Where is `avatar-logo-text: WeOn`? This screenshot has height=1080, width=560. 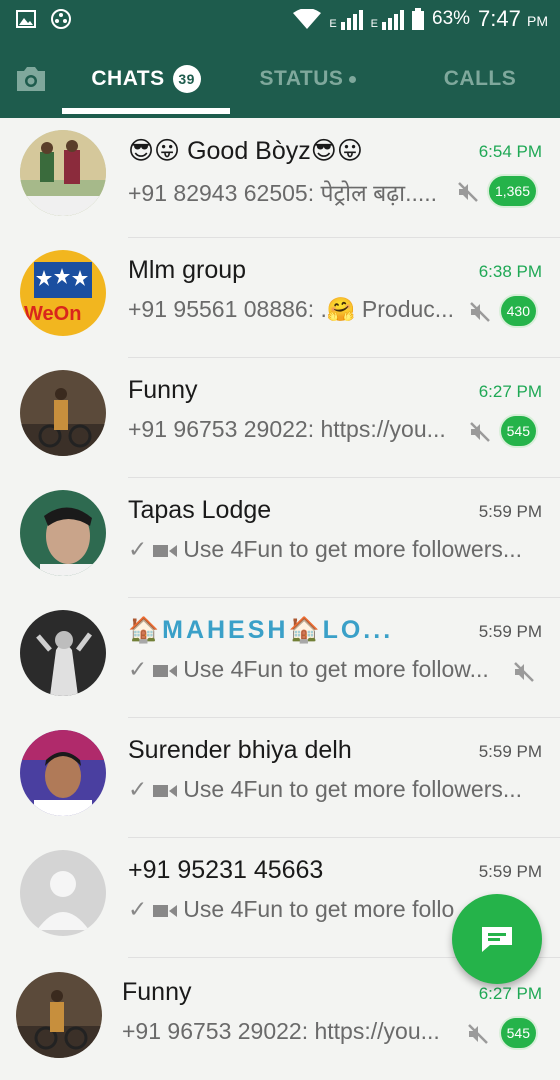
avatar-logo-text: WeOn is located at coordinates (52, 314).